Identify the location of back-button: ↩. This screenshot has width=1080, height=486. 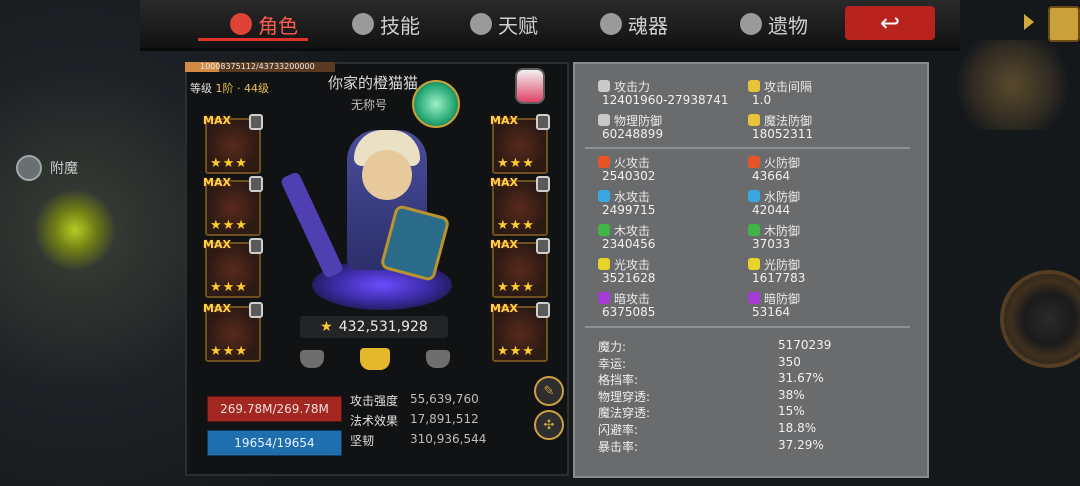
(890, 23).